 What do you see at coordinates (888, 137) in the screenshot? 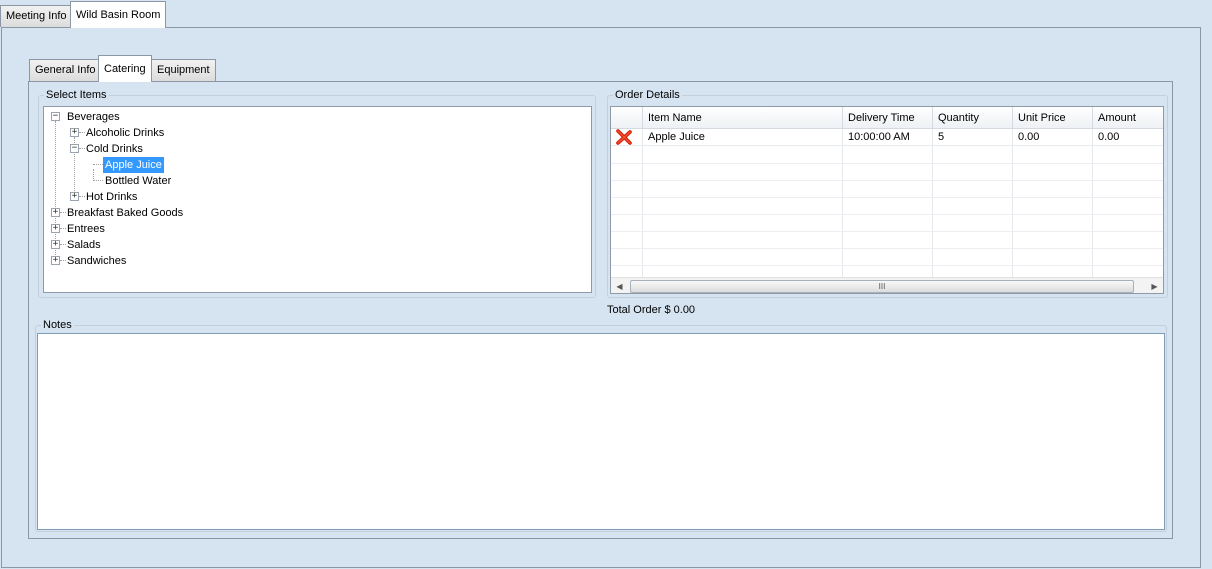
I see `table-cell-delivery-time: 10:00:00 AM` at bounding box center [888, 137].